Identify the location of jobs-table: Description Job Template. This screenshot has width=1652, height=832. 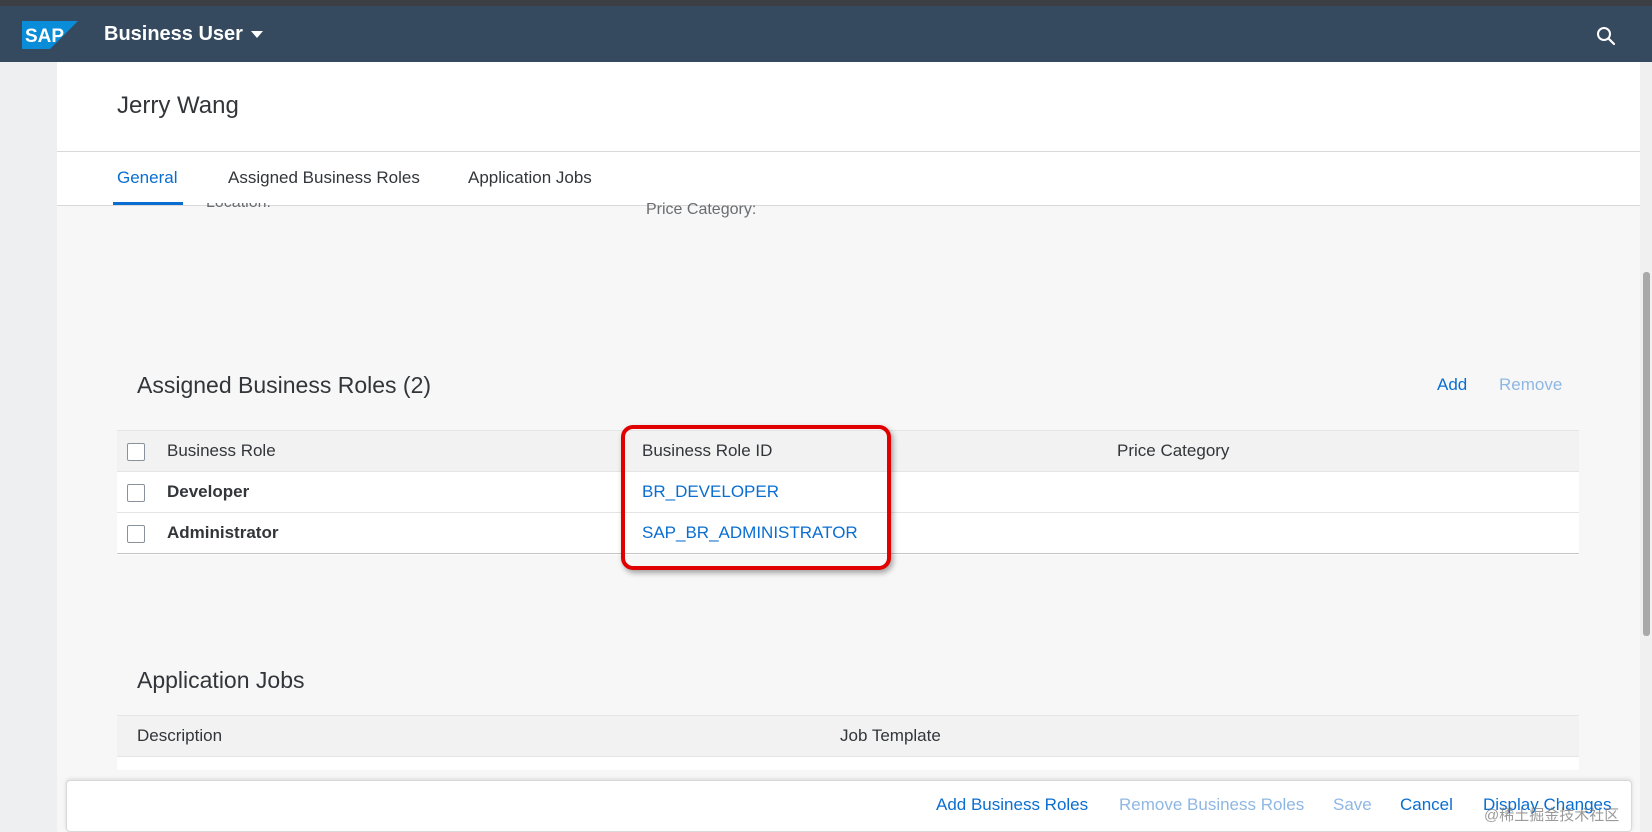
(848, 742).